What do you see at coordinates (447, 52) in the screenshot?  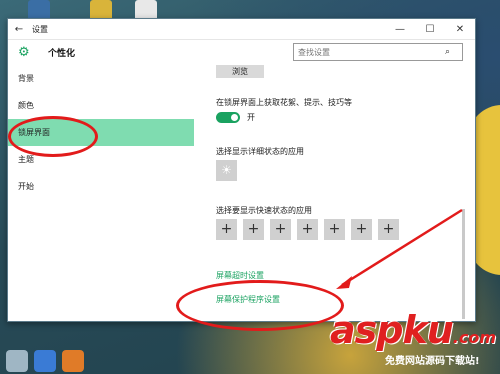 I see `search-icon: ⌕` at bounding box center [447, 52].